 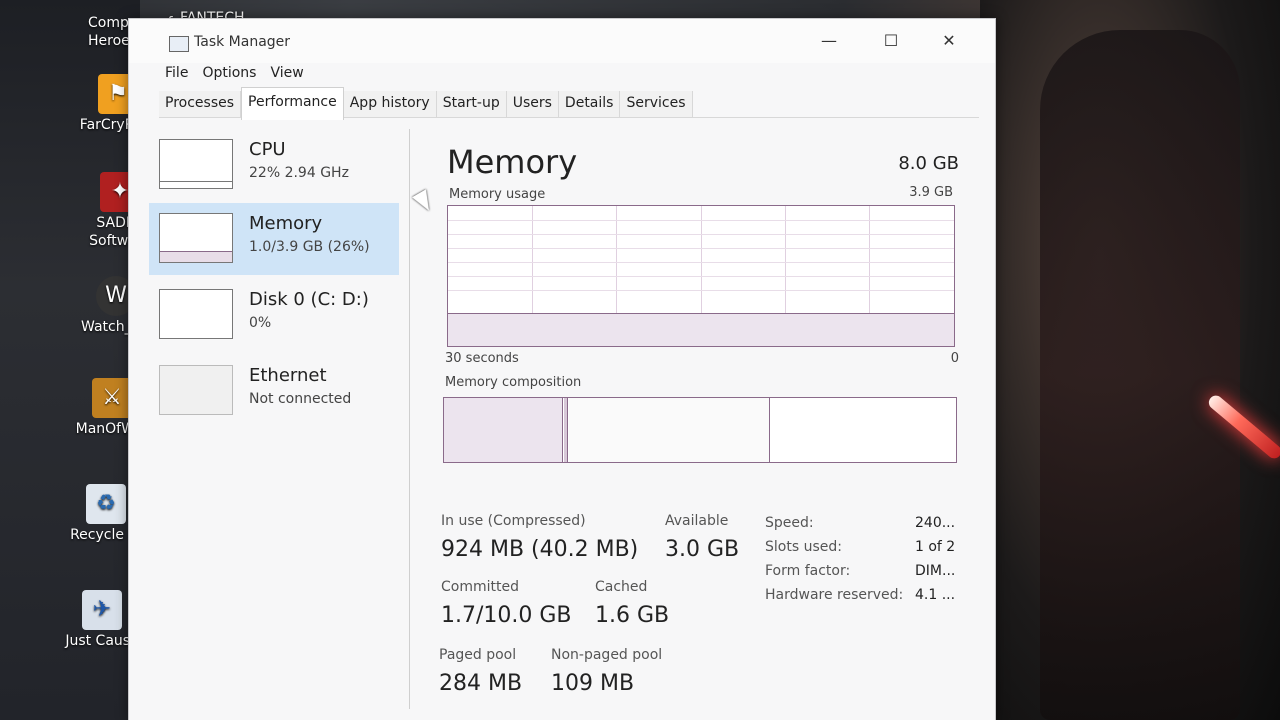 What do you see at coordinates (512, 162) in the screenshot?
I see `page-title: Memory` at bounding box center [512, 162].